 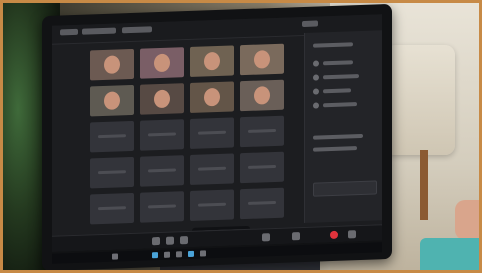 What do you see at coordinates (170, 240) in the screenshot?
I see `camera-icon` at bounding box center [170, 240].